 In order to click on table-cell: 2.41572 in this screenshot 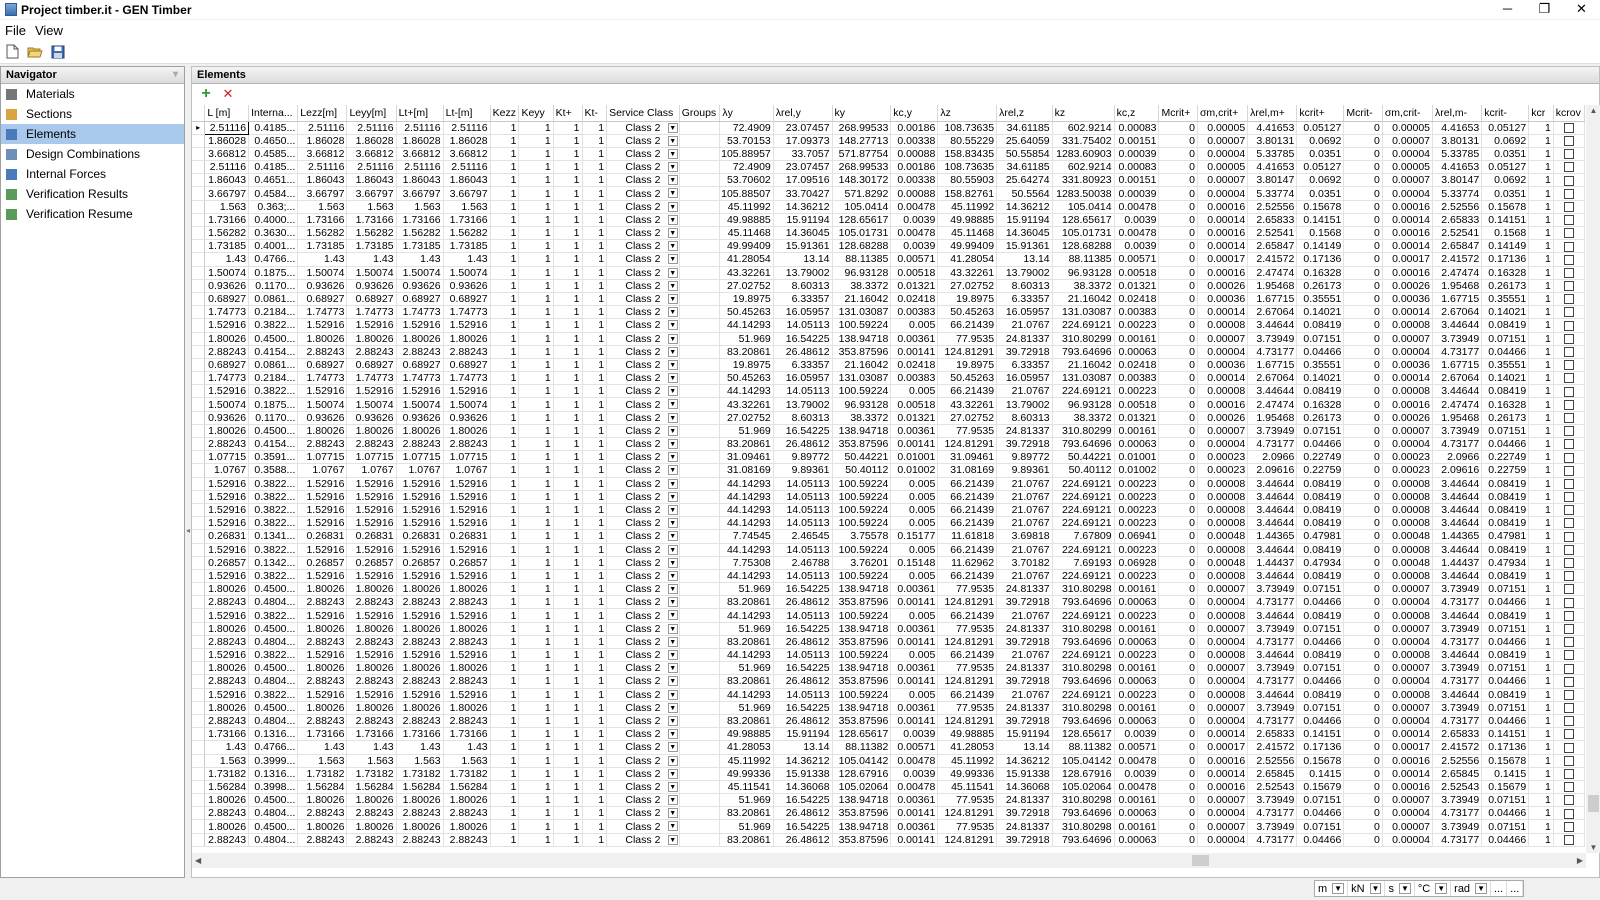, I will do `click(1457, 747)`.